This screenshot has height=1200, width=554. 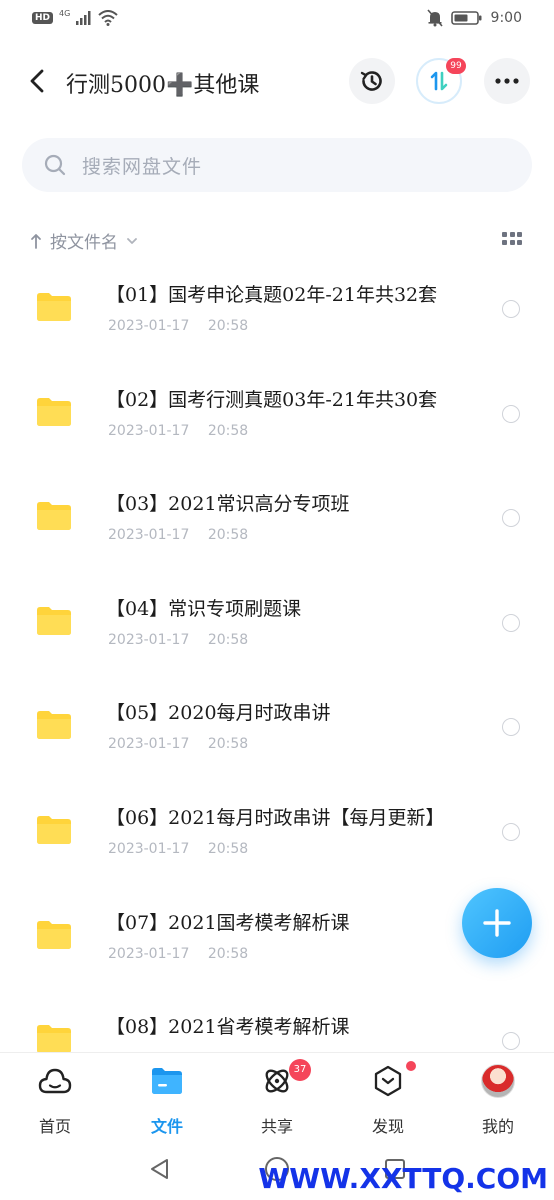 I want to click on nav-item-files: 文件, so click(x=167, y=1103).